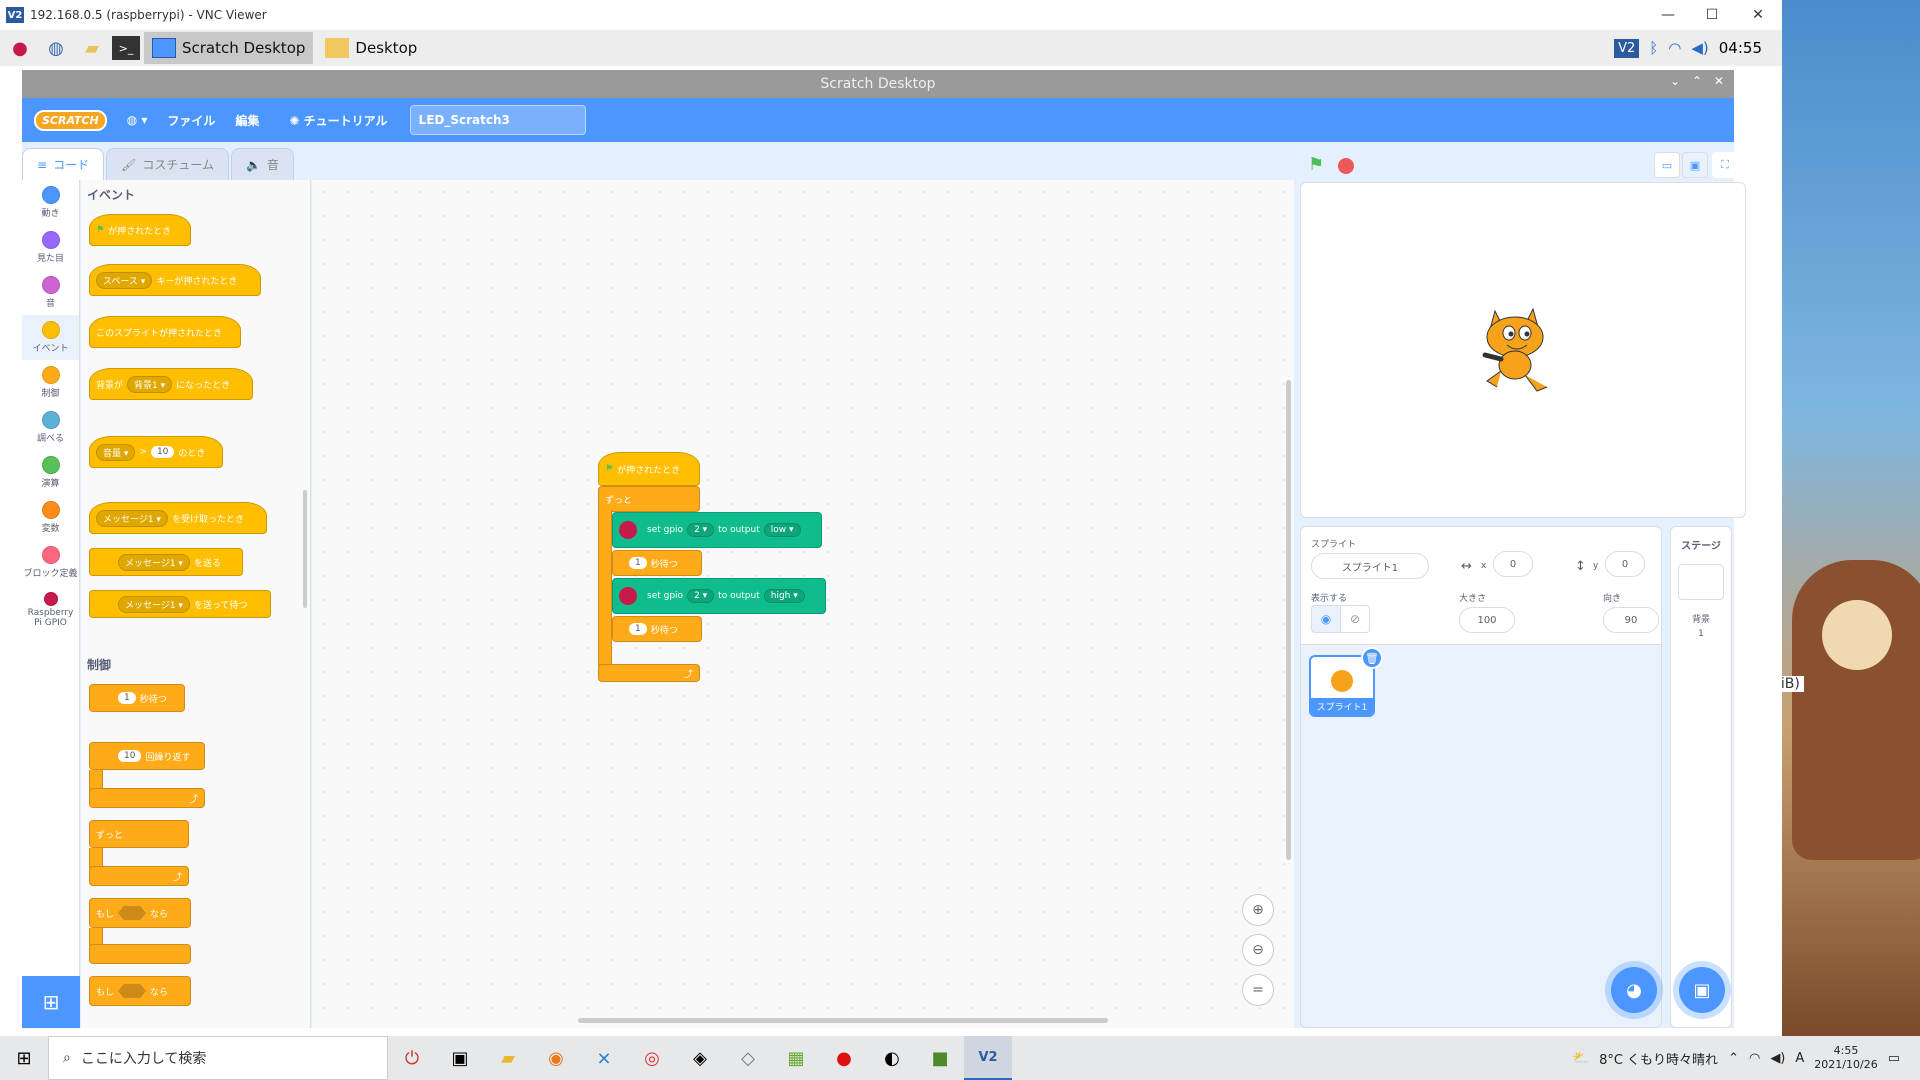 Image resolution: width=1920 pixels, height=1080 pixels. Describe the element at coordinates (1519, 349) in the screenshot. I see `cat-sprite` at that location.